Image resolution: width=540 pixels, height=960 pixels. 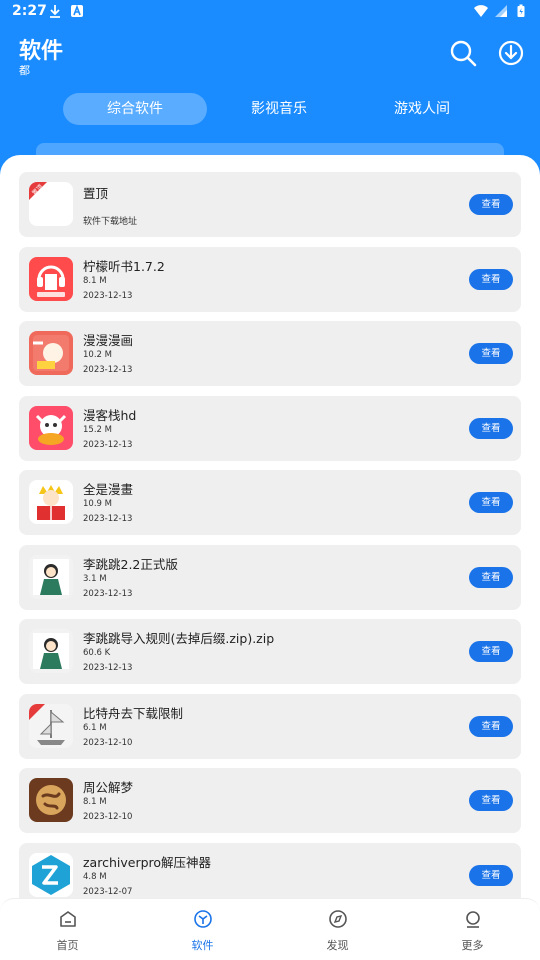 I want to click on dream-interpretation-icon, so click(x=51, y=800).